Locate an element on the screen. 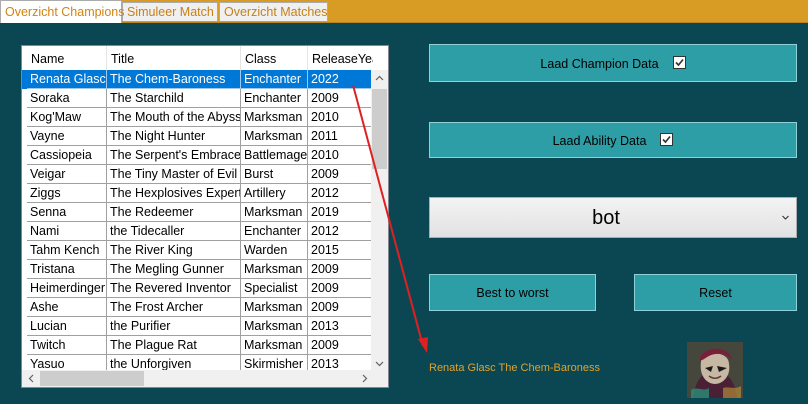 This screenshot has width=808, height=404. cell-name: Senna is located at coordinates (67, 212).